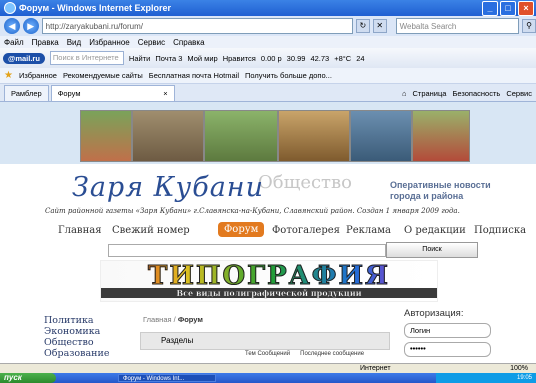 Image resolution: width=536 pixels, height=383 pixels. Describe the element at coordinates (139, 58) in the screenshot. I see `mailru-find-button: Найти` at that location.